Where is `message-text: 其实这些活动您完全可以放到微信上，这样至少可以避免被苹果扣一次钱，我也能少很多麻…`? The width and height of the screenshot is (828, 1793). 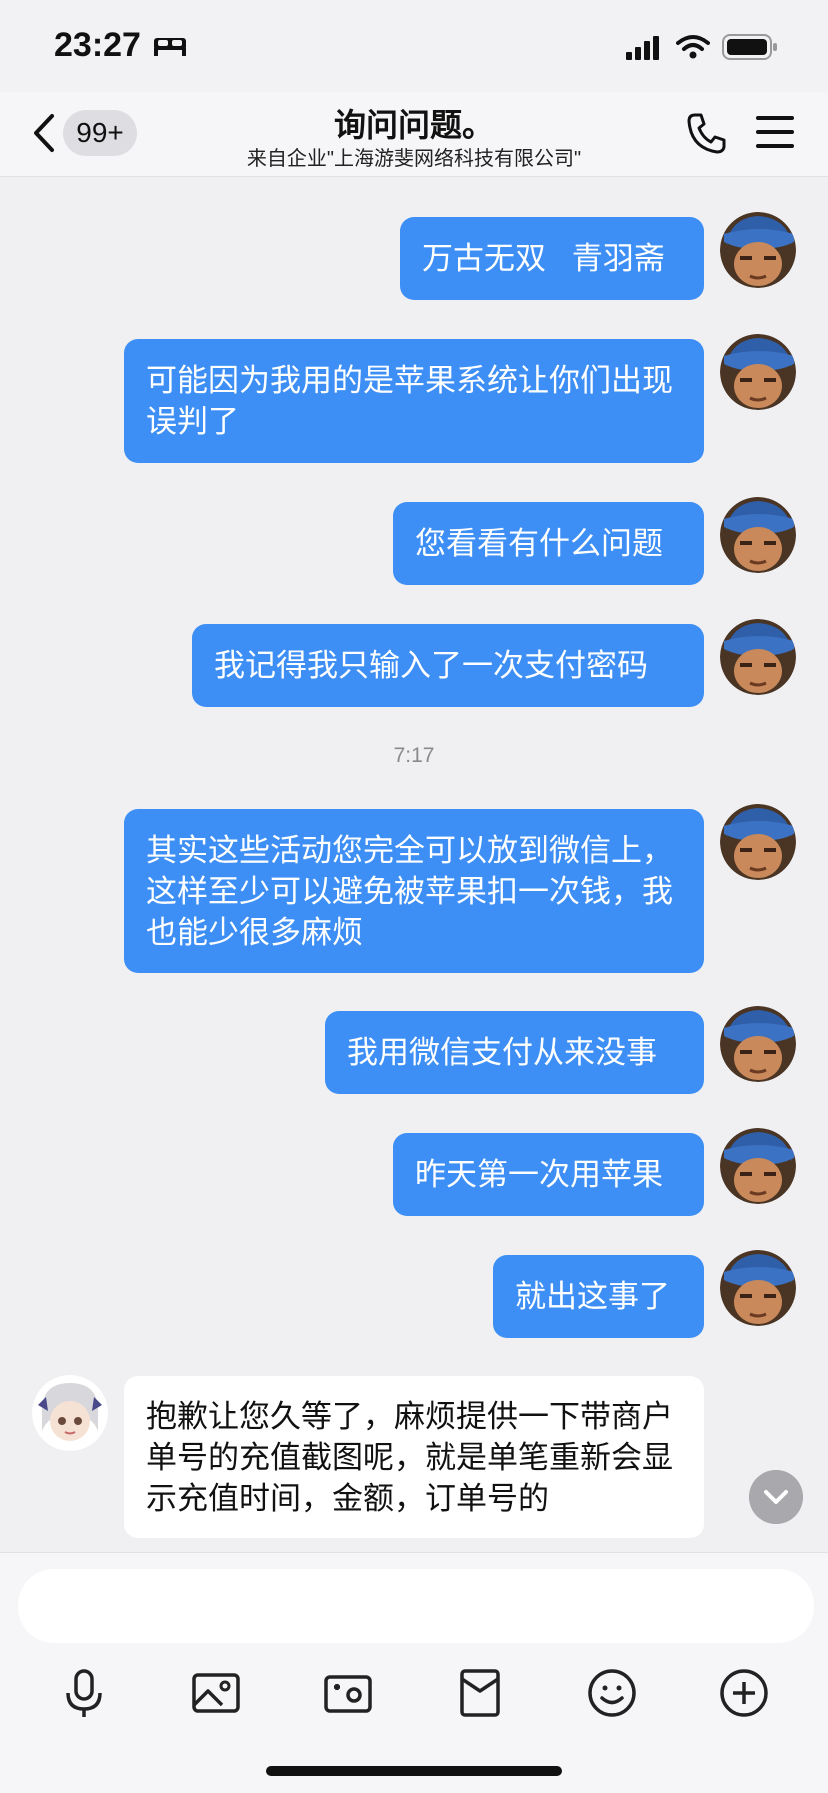
message-text: 其实这些活动您完全可以放到微信上，这样至少可以避免被苹果扣一次钱，我也能少很多麻… is located at coordinates (409, 891).